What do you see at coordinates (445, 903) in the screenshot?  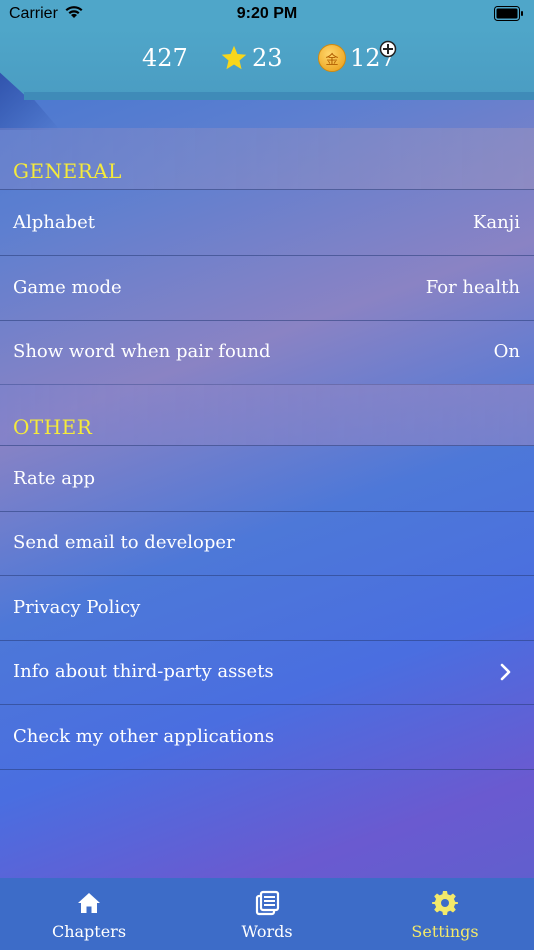 I see `gear-icon` at bounding box center [445, 903].